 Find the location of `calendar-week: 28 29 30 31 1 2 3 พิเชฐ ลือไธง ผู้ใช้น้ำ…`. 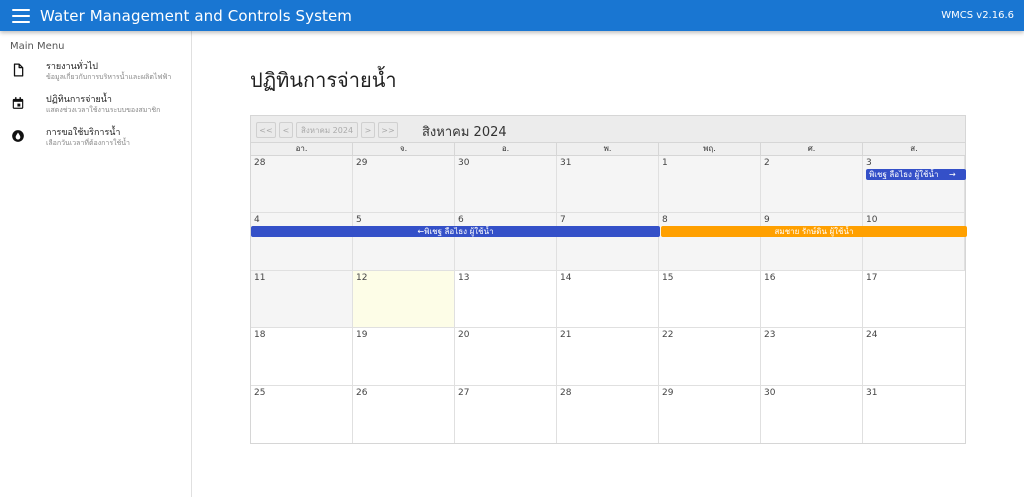

calendar-week: 28 29 30 31 1 2 3 พิเชฐ ลือไธง ผู้ใช้น้ำ… is located at coordinates (608, 185).